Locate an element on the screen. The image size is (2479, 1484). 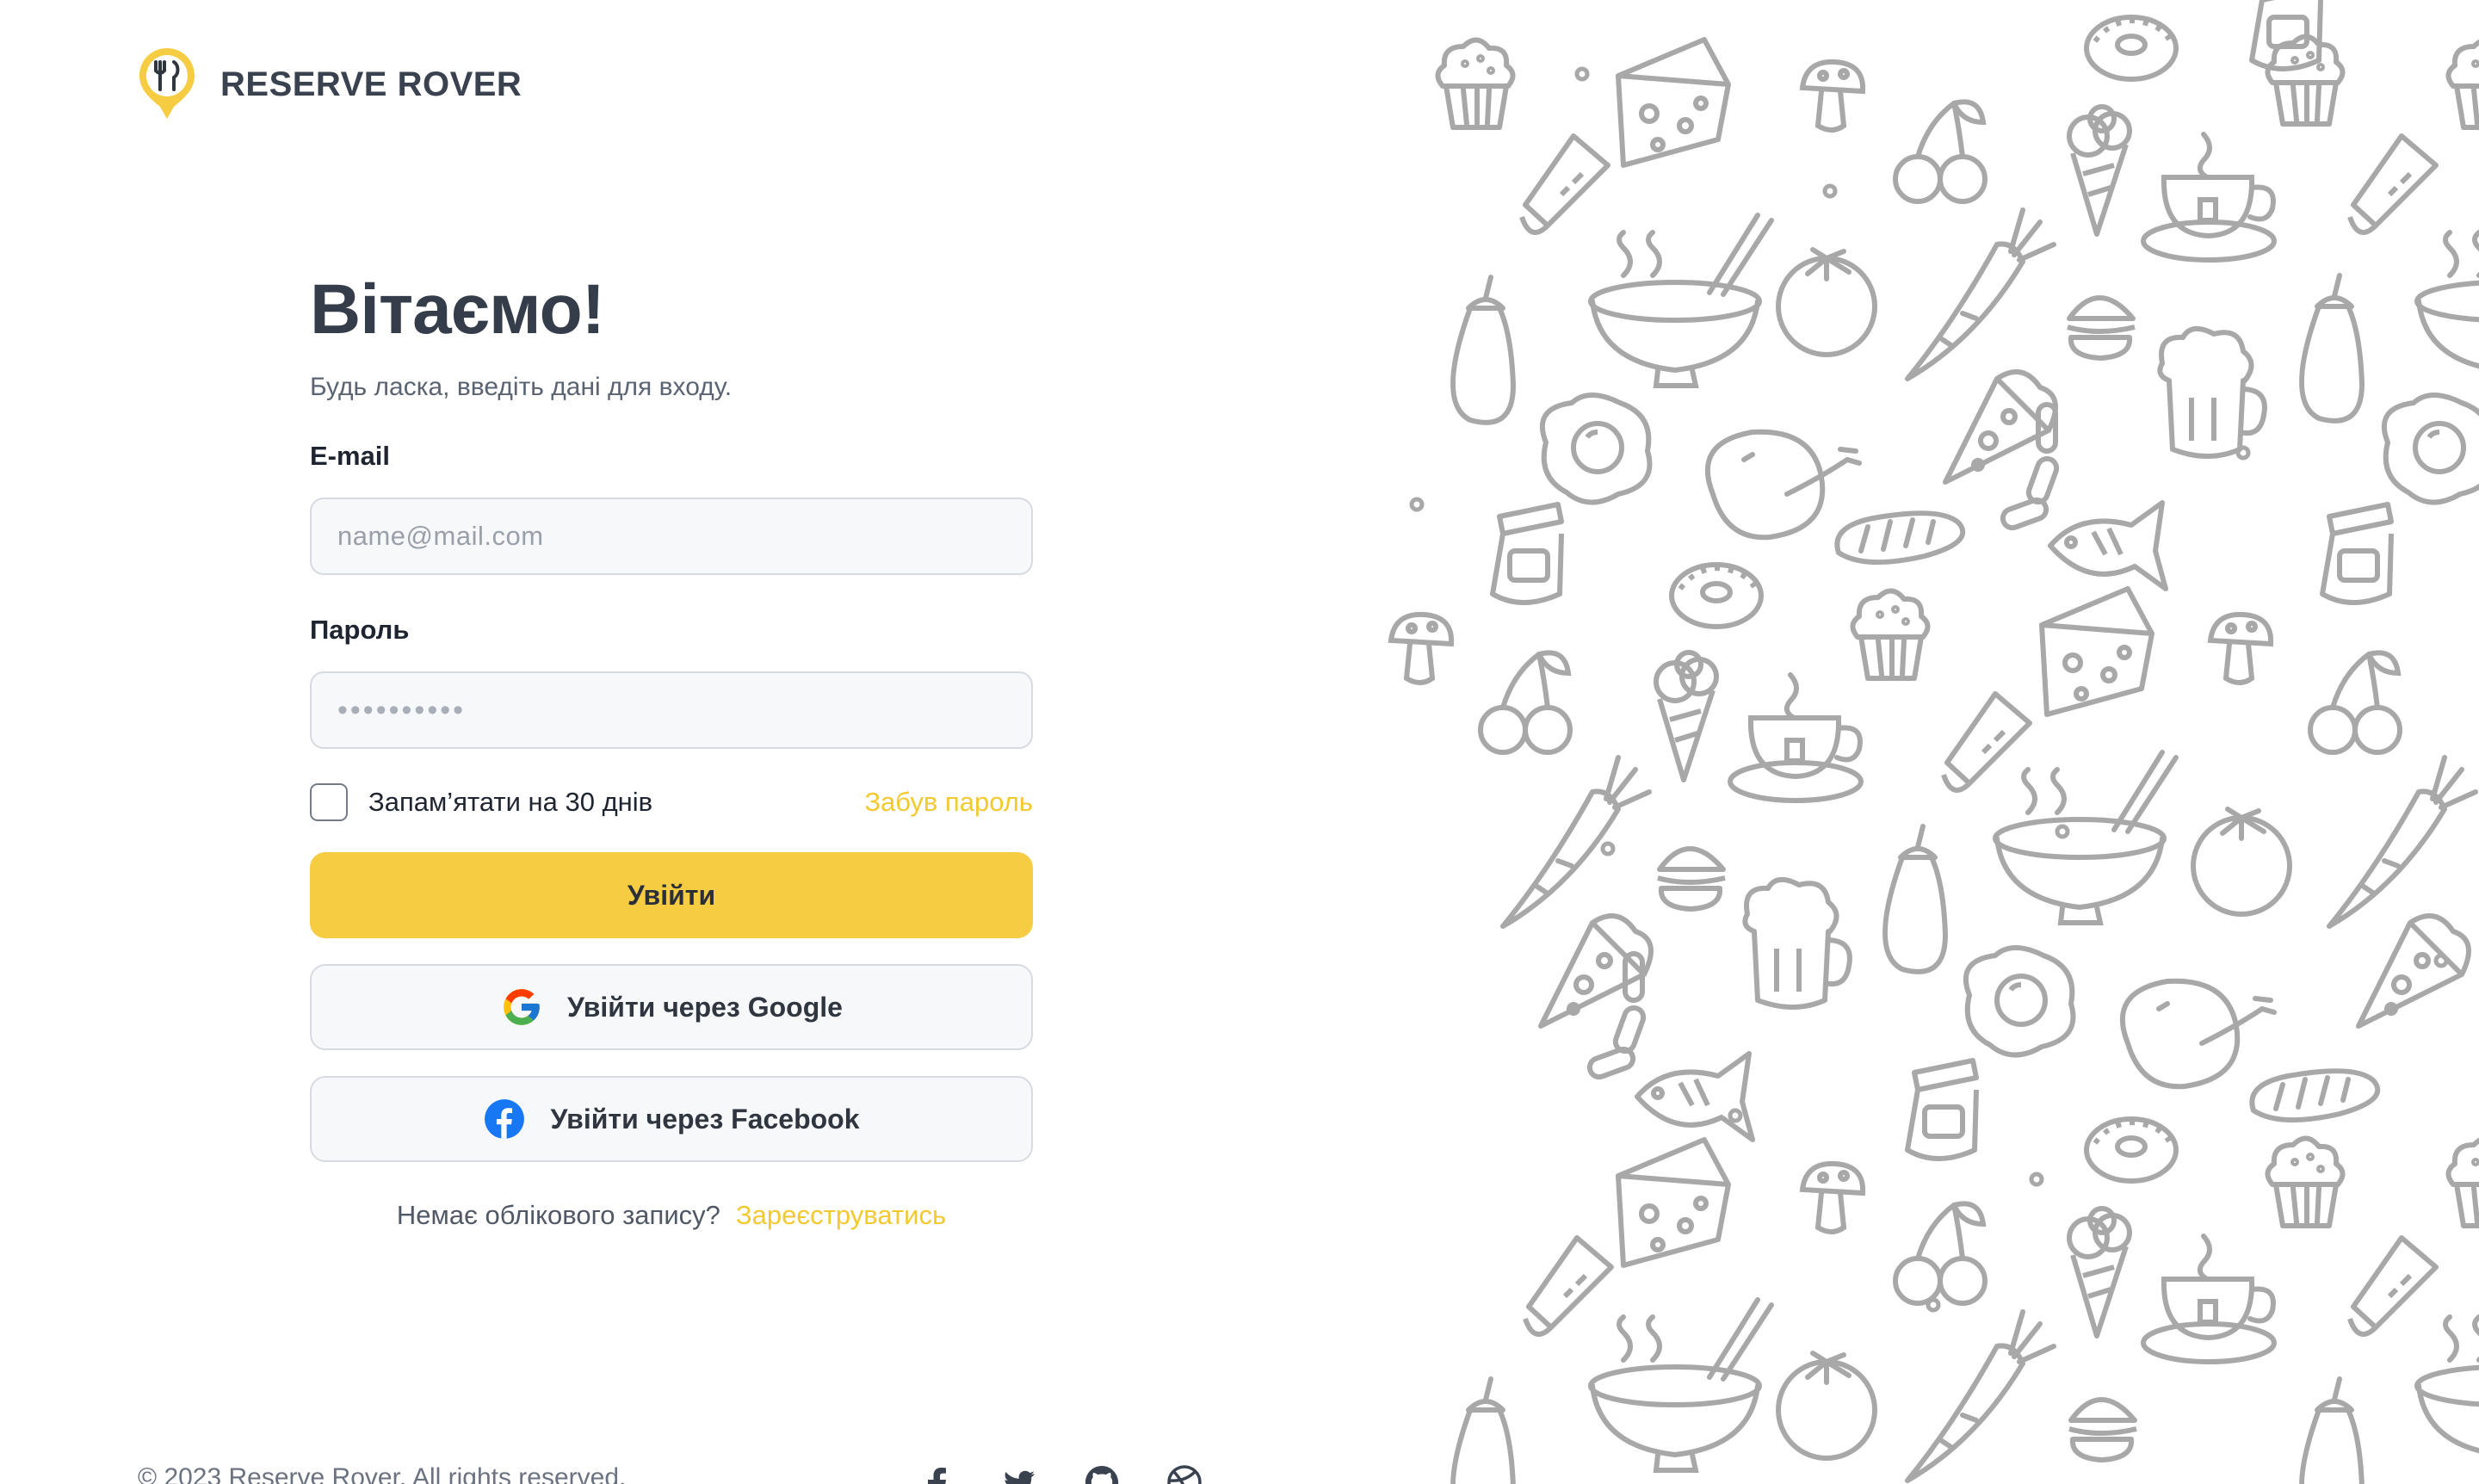
facebook-login-button: Увійти через Facebook is located at coordinates (671, 1119).